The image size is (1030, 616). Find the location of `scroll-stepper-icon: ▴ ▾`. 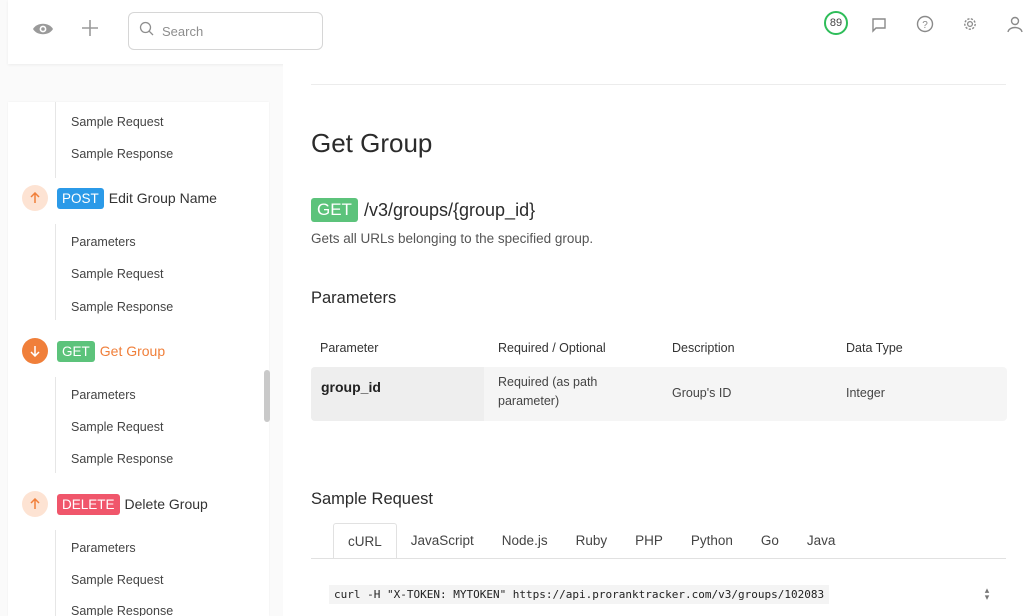

scroll-stepper-icon: ▴ ▾ is located at coordinates (987, 594).